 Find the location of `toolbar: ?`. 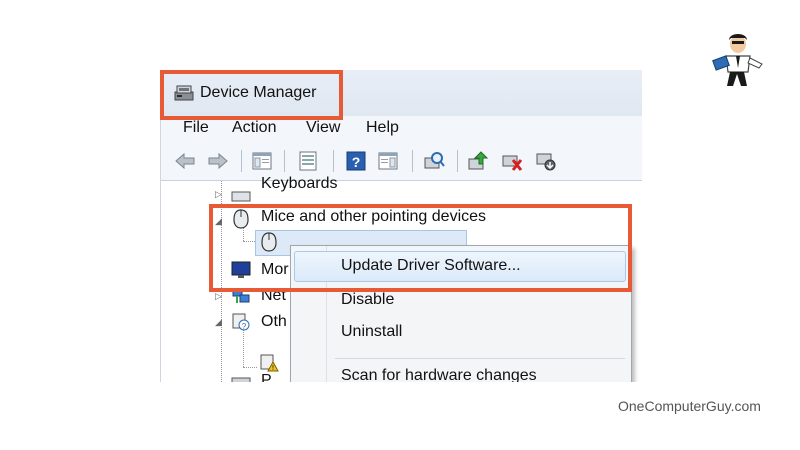

toolbar: ? is located at coordinates (401, 161).